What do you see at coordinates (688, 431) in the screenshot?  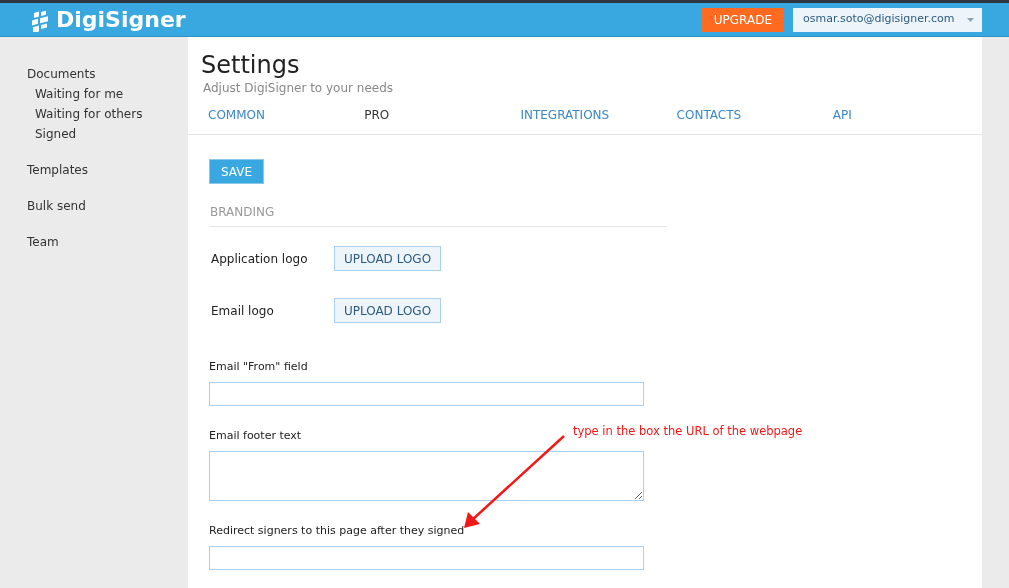 I see `annotation-text: type in the box the URL of the webpage` at bounding box center [688, 431].